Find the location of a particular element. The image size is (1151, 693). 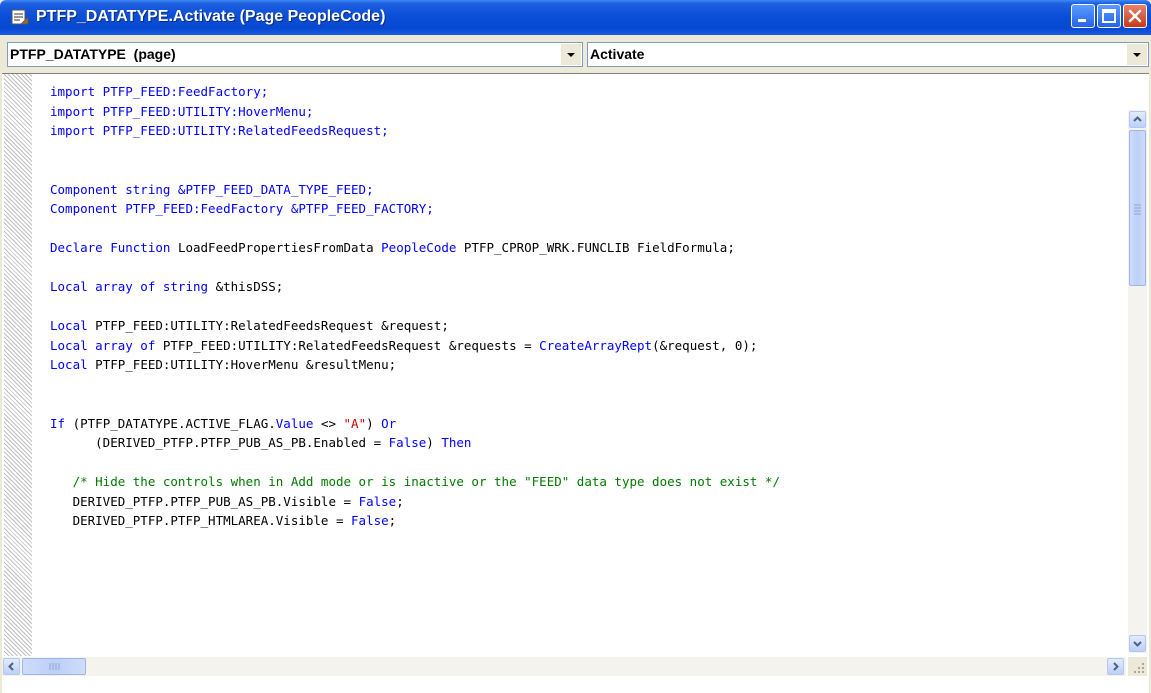

object-selector: PTFP_DATATYPE (page) is located at coordinates (295, 54).